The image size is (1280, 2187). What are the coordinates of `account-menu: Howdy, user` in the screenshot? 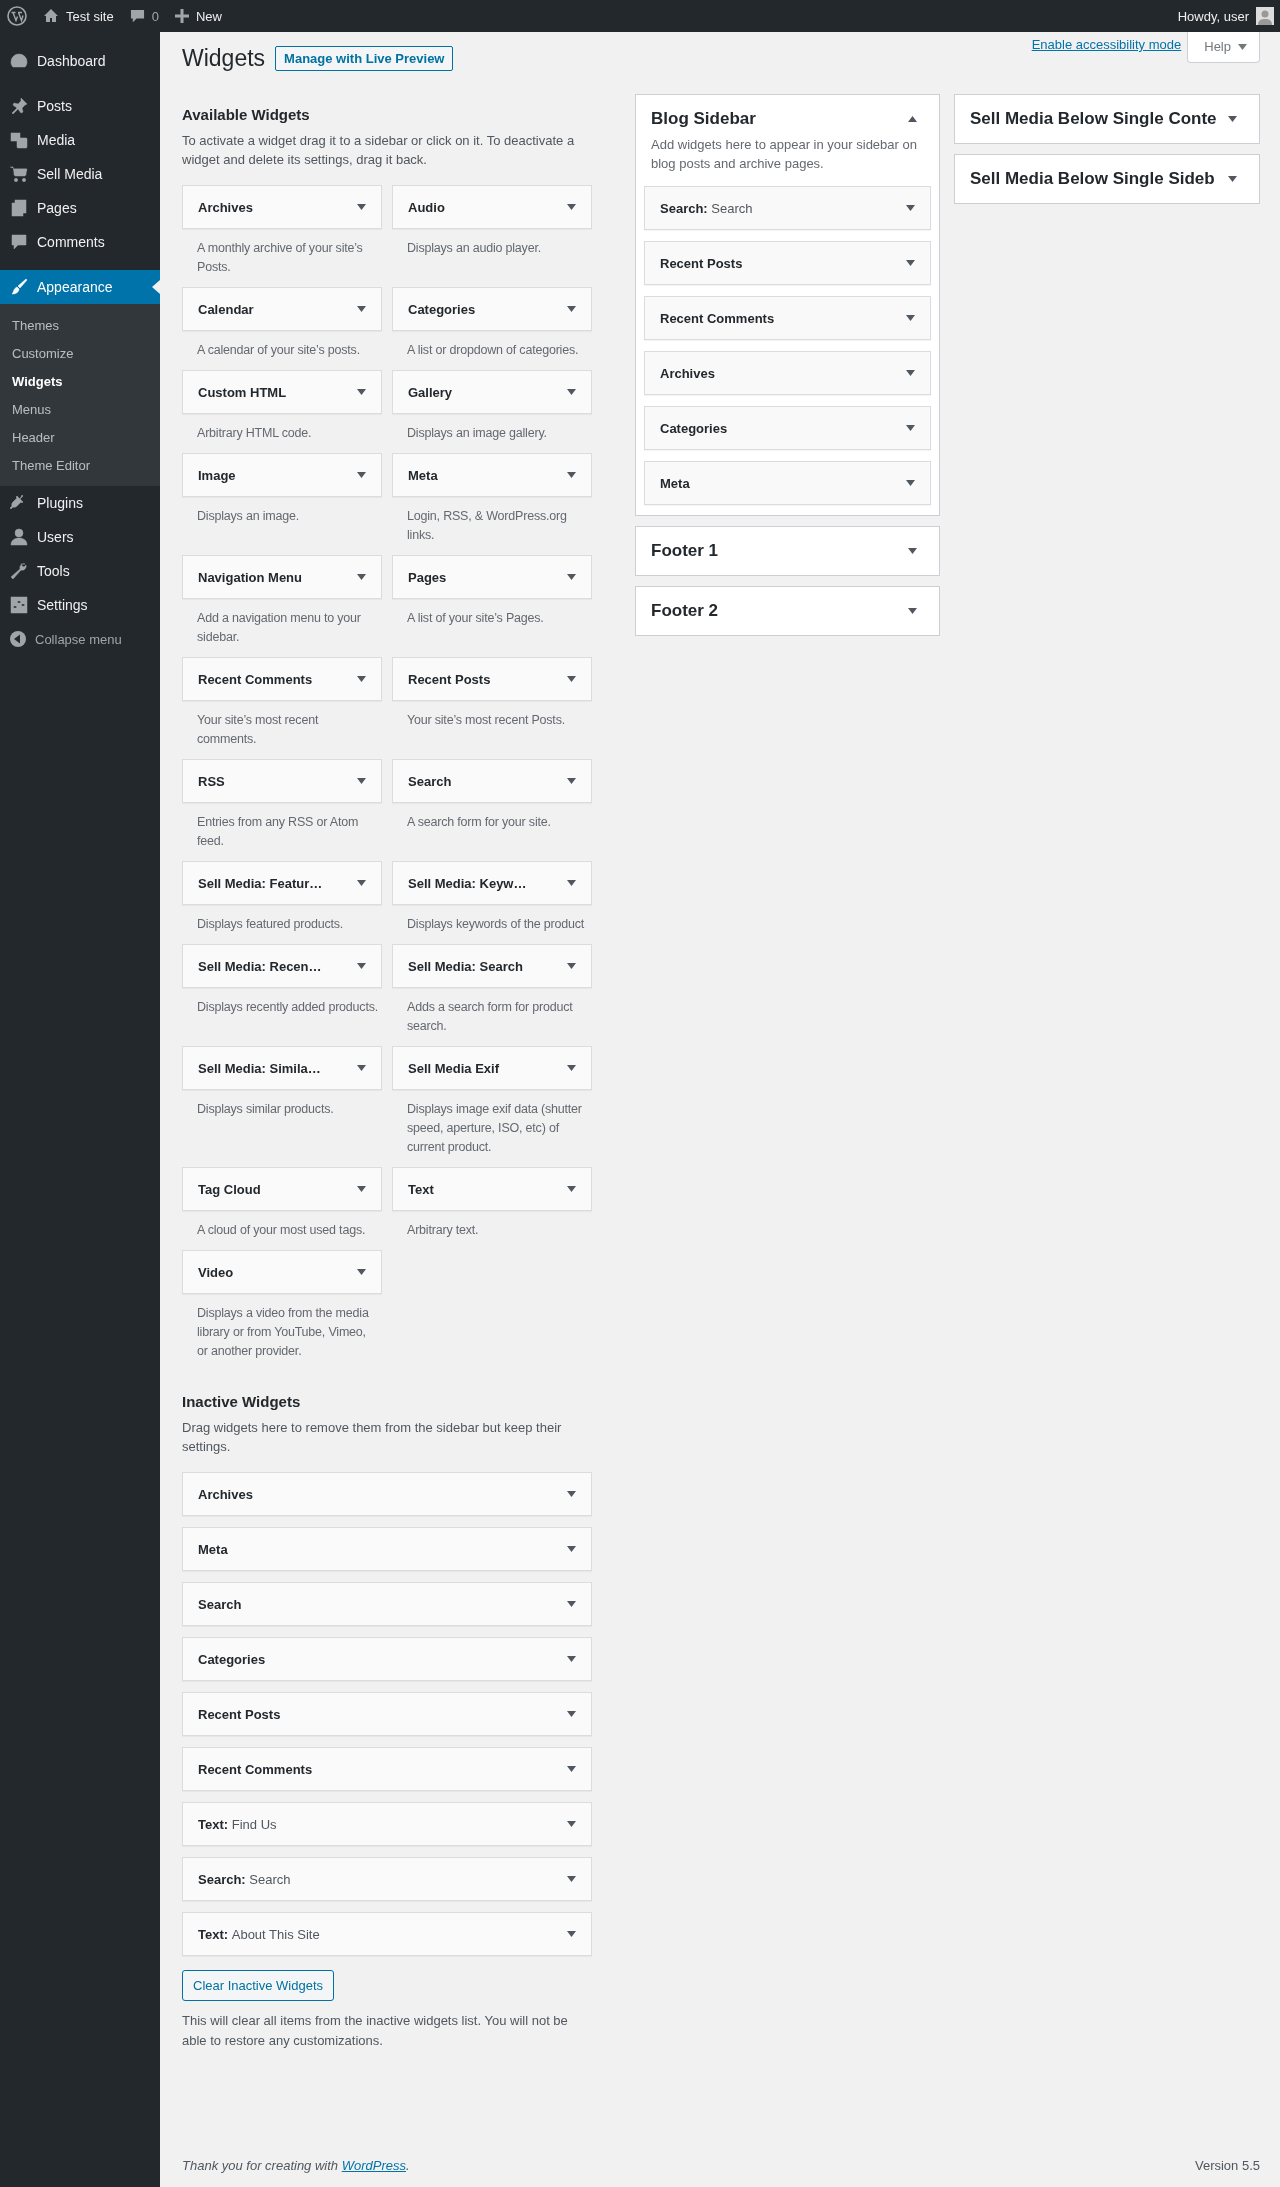 It's located at (1225, 16).